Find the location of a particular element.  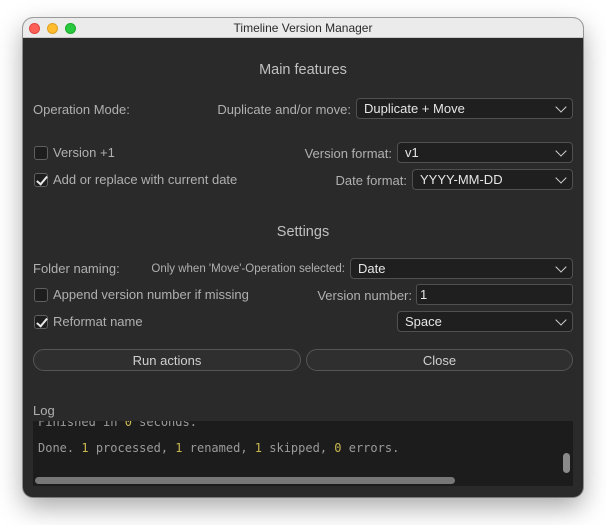

settings-heading: Settings is located at coordinates (303, 232).